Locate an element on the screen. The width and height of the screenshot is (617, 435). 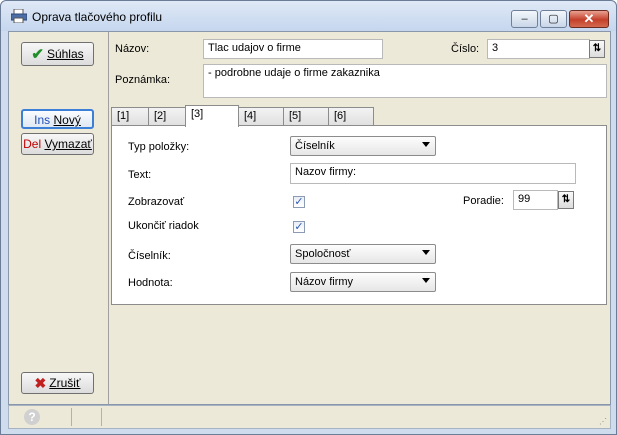
order-label: Poradie: is located at coordinates (483, 201).